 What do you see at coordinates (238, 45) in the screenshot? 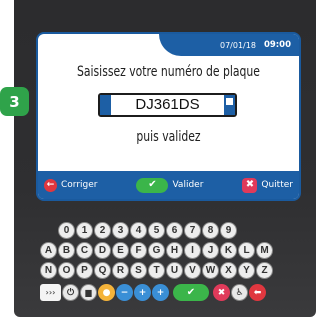
I see `status-date: 07/01/18` at bounding box center [238, 45].